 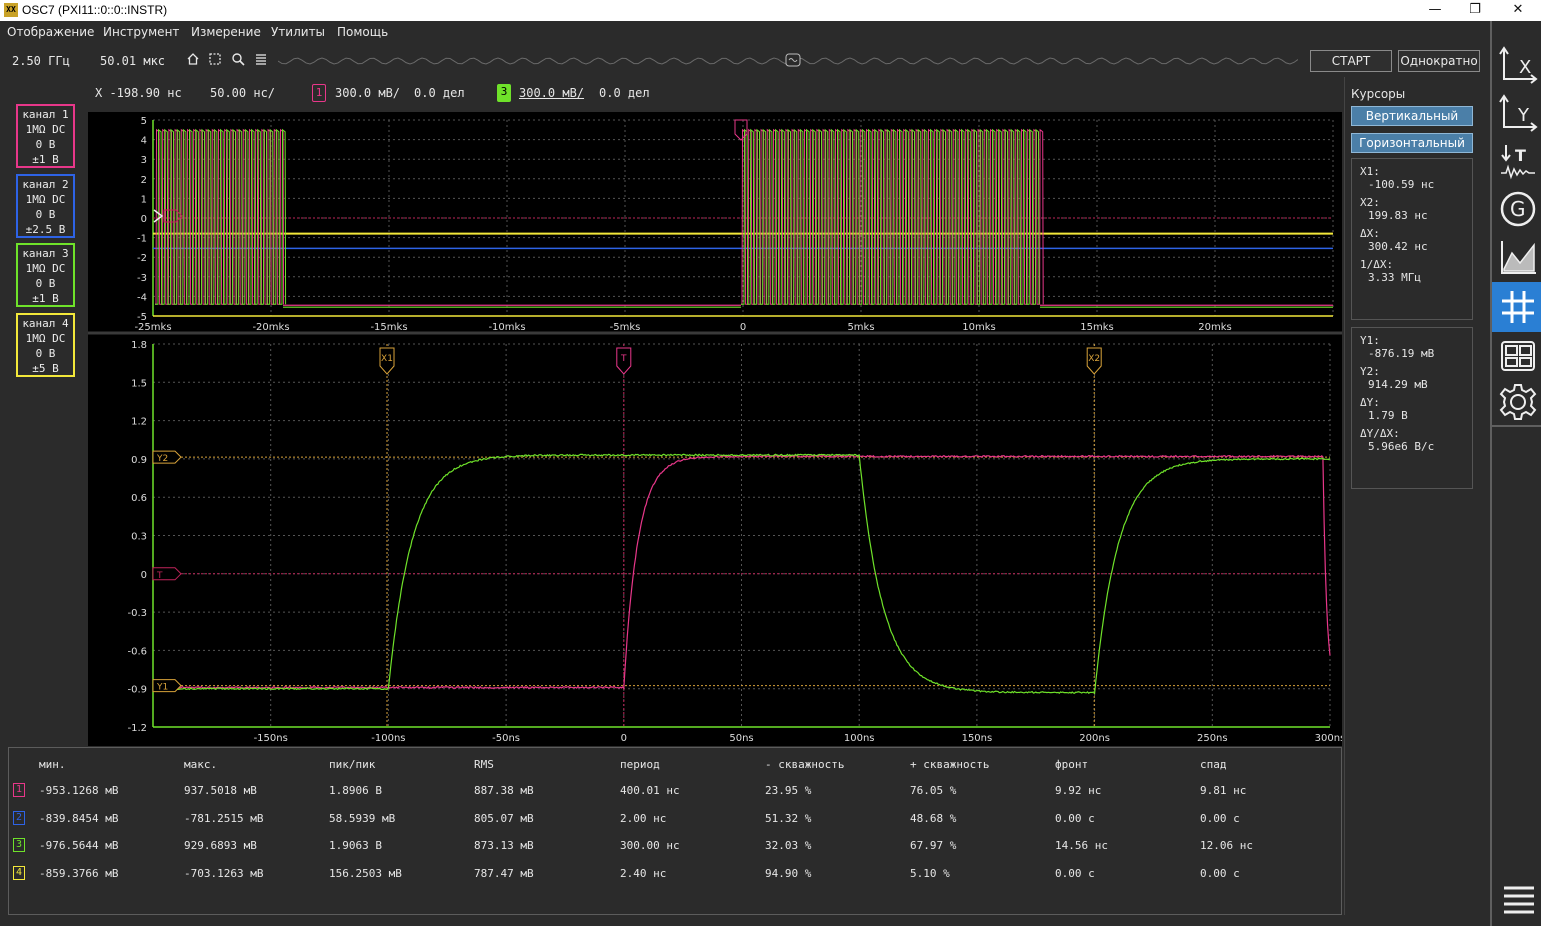 What do you see at coordinates (223, 873) in the screenshot?
I see `cell-max: -703.1263 мВ` at bounding box center [223, 873].